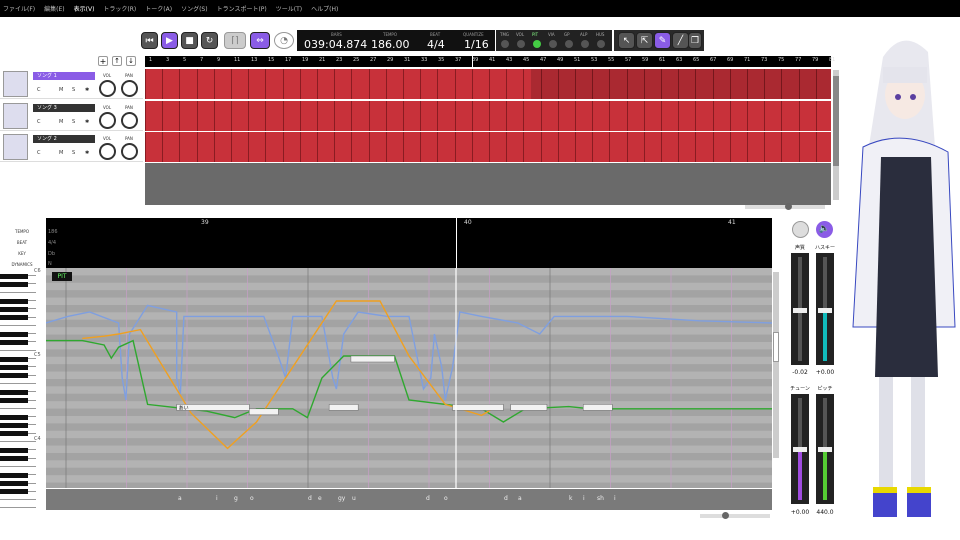  I want to click on phoneme: u, so click(354, 498).